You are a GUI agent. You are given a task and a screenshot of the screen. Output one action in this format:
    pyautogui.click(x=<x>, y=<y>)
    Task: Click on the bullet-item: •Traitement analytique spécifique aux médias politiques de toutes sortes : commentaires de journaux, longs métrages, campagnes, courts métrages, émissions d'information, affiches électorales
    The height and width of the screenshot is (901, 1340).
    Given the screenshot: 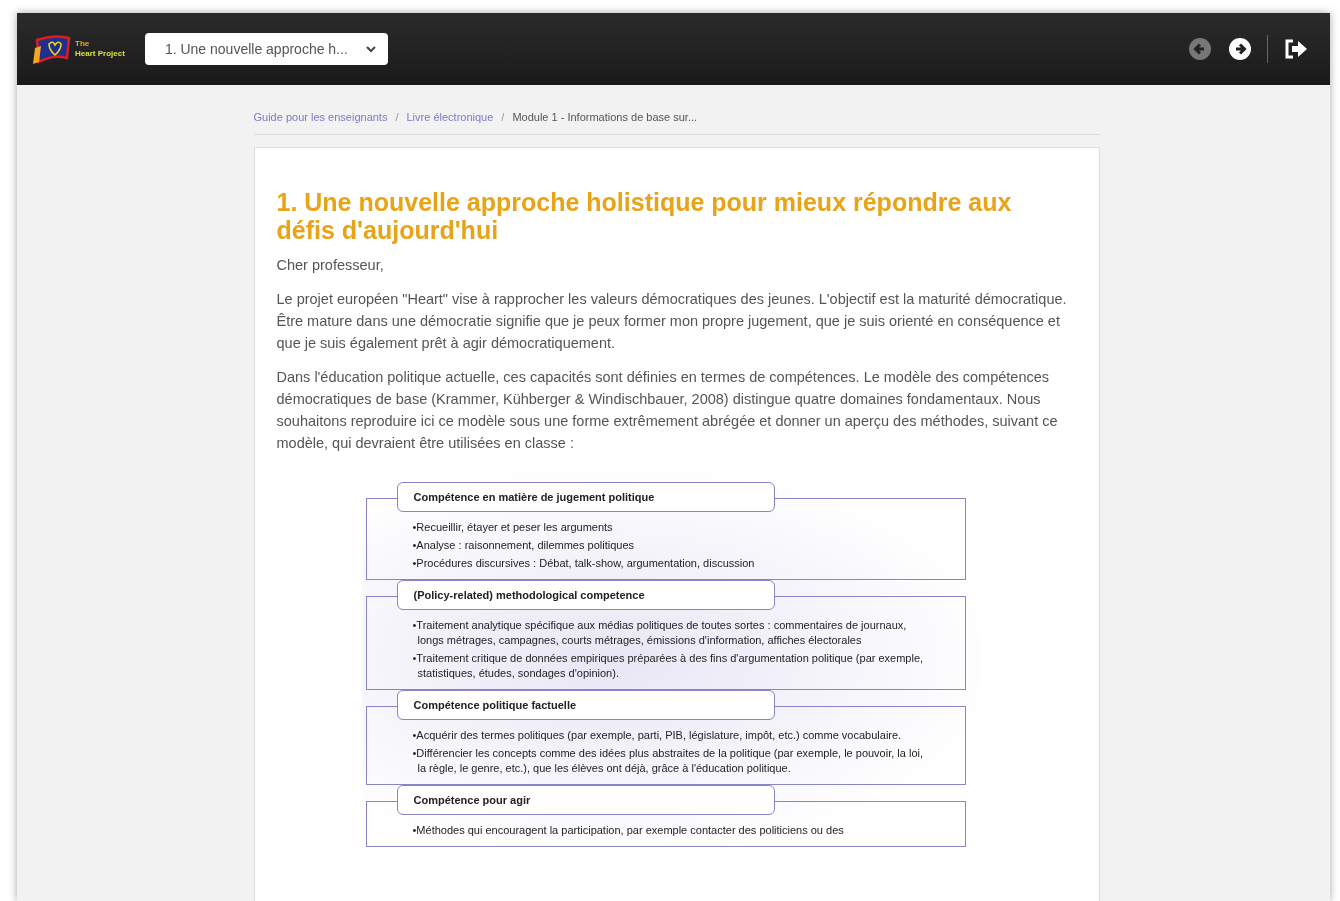 What is the action you would take?
    pyautogui.click(x=660, y=633)
    